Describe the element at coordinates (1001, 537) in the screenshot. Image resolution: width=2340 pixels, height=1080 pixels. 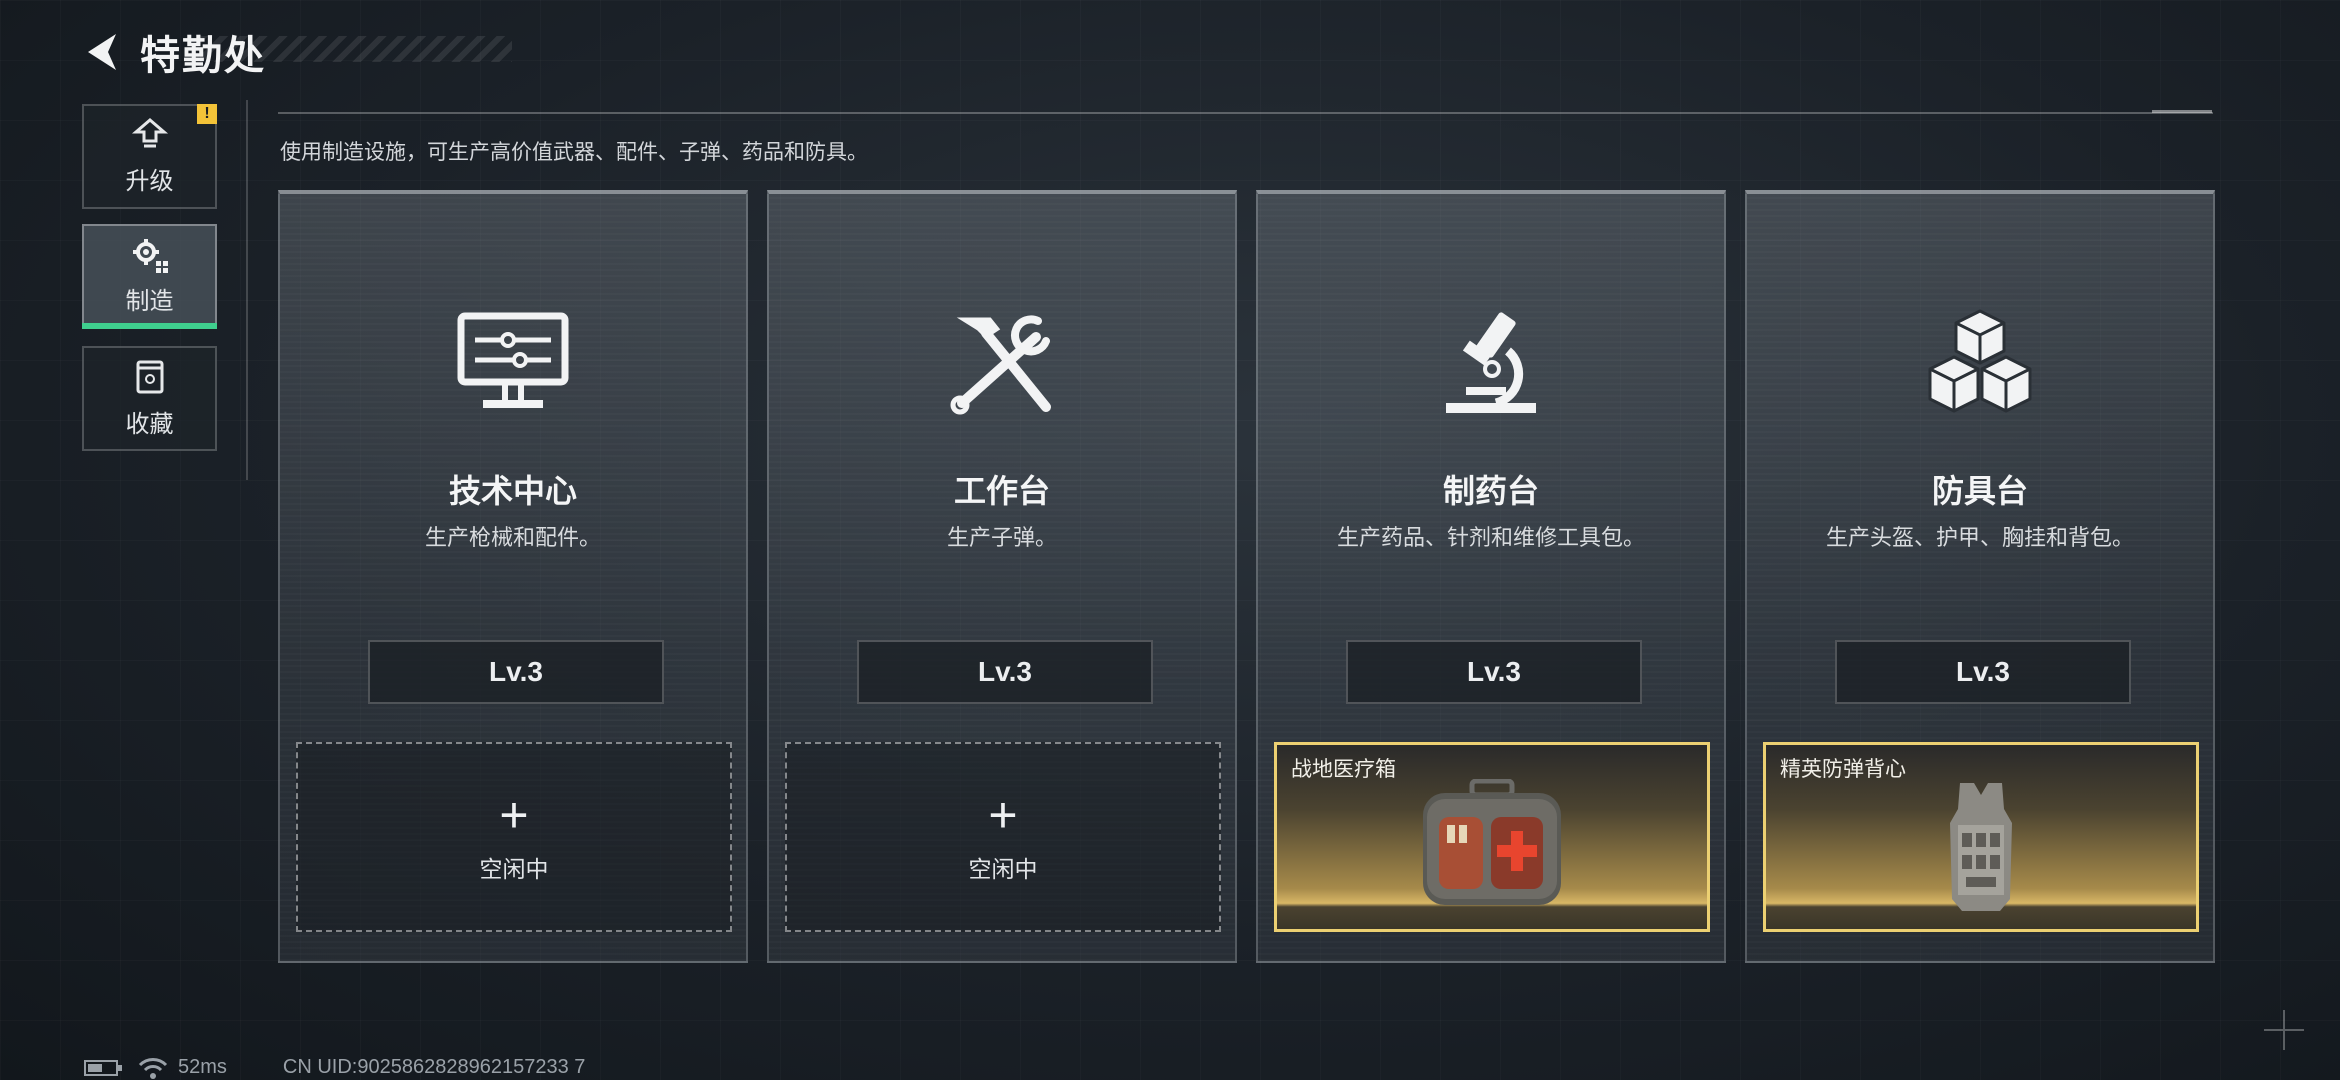
I see `card-description: 生产子弹。` at that location.